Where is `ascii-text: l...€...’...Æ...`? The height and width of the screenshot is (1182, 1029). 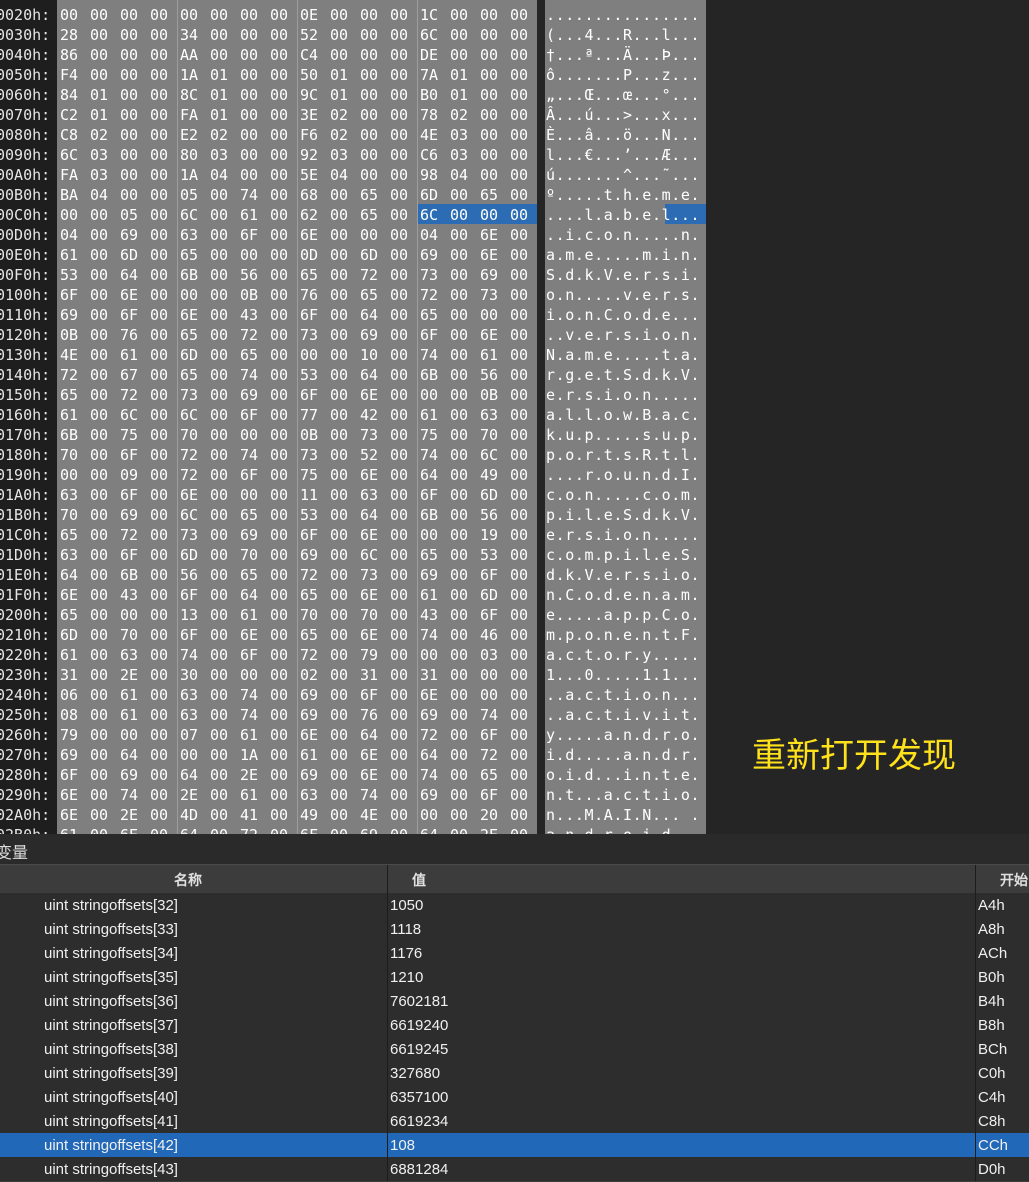
ascii-text: l...€...’...Æ... is located at coordinates (623, 155).